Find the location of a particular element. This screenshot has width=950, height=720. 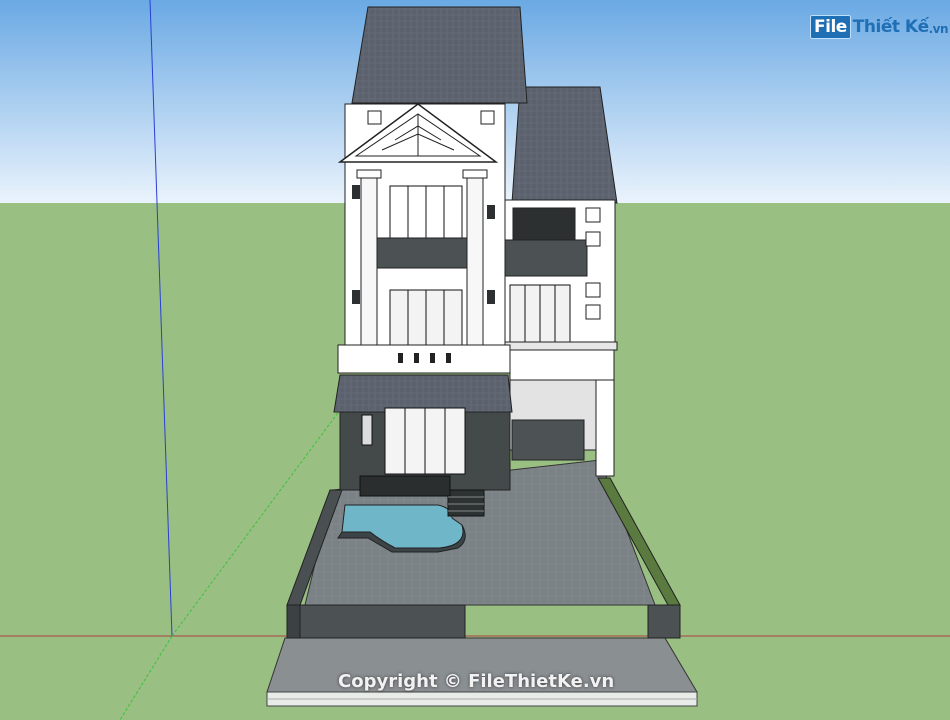

filethietke-logo: File Thiết Kế .vn is located at coordinates (879, 27).